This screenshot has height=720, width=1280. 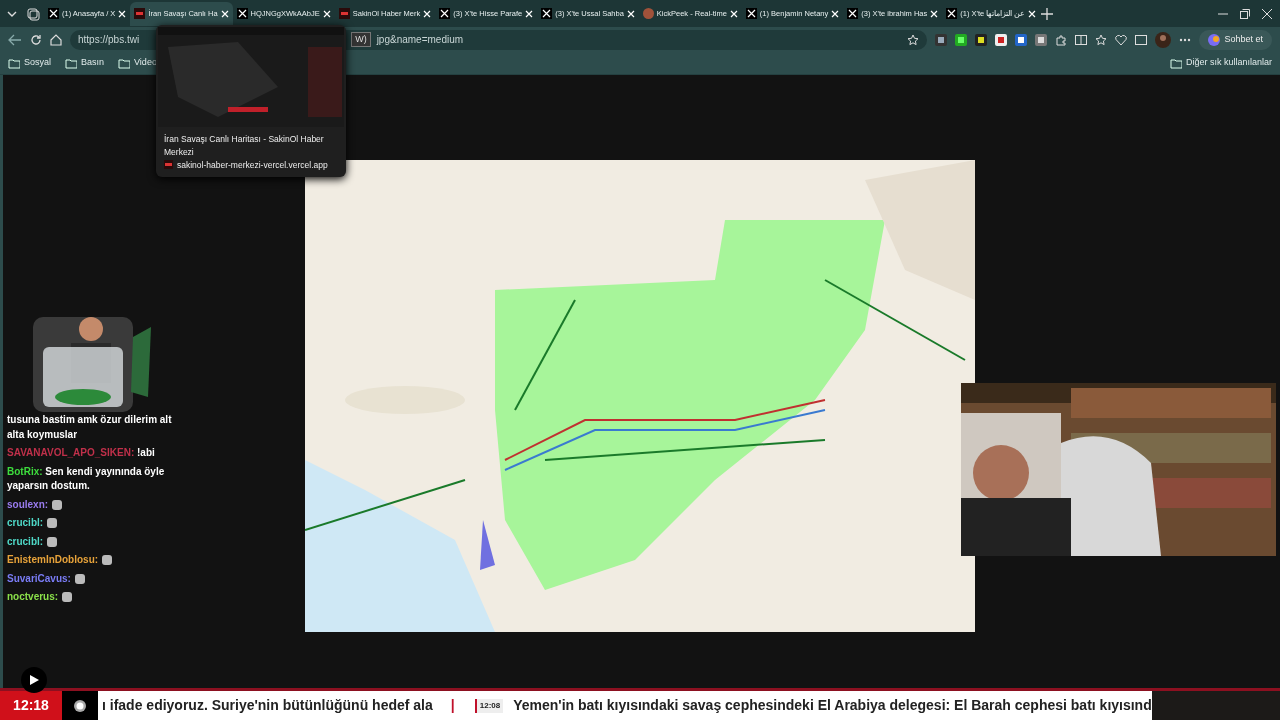 What do you see at coordinates (1081, 39) in the screenshot?
I see `split-screen-icon` at bounding box center [1081, 39].